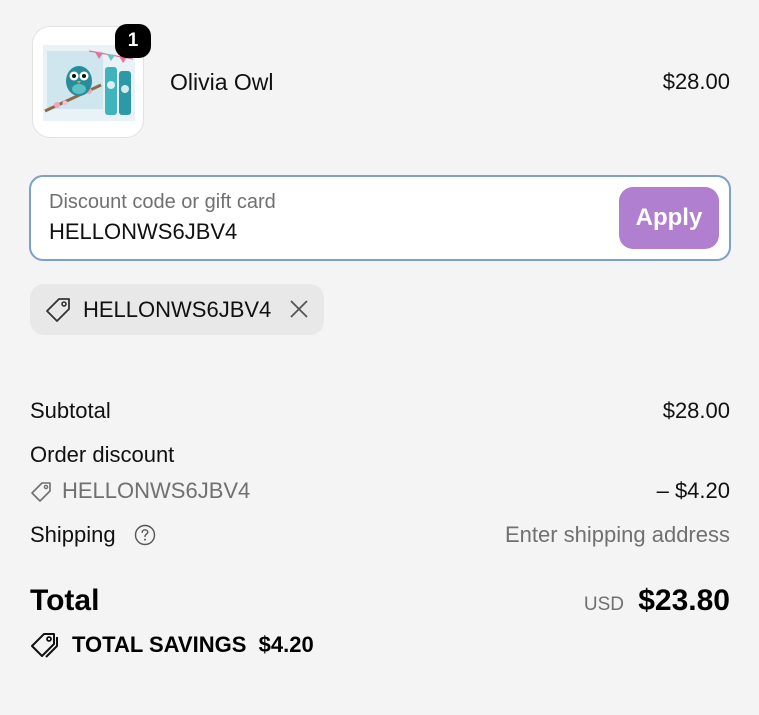 The height and width of the screenshot is (715, 759). I want to click on product-line-item: 1 Olivia Owl $28.00, so click(380, 82).